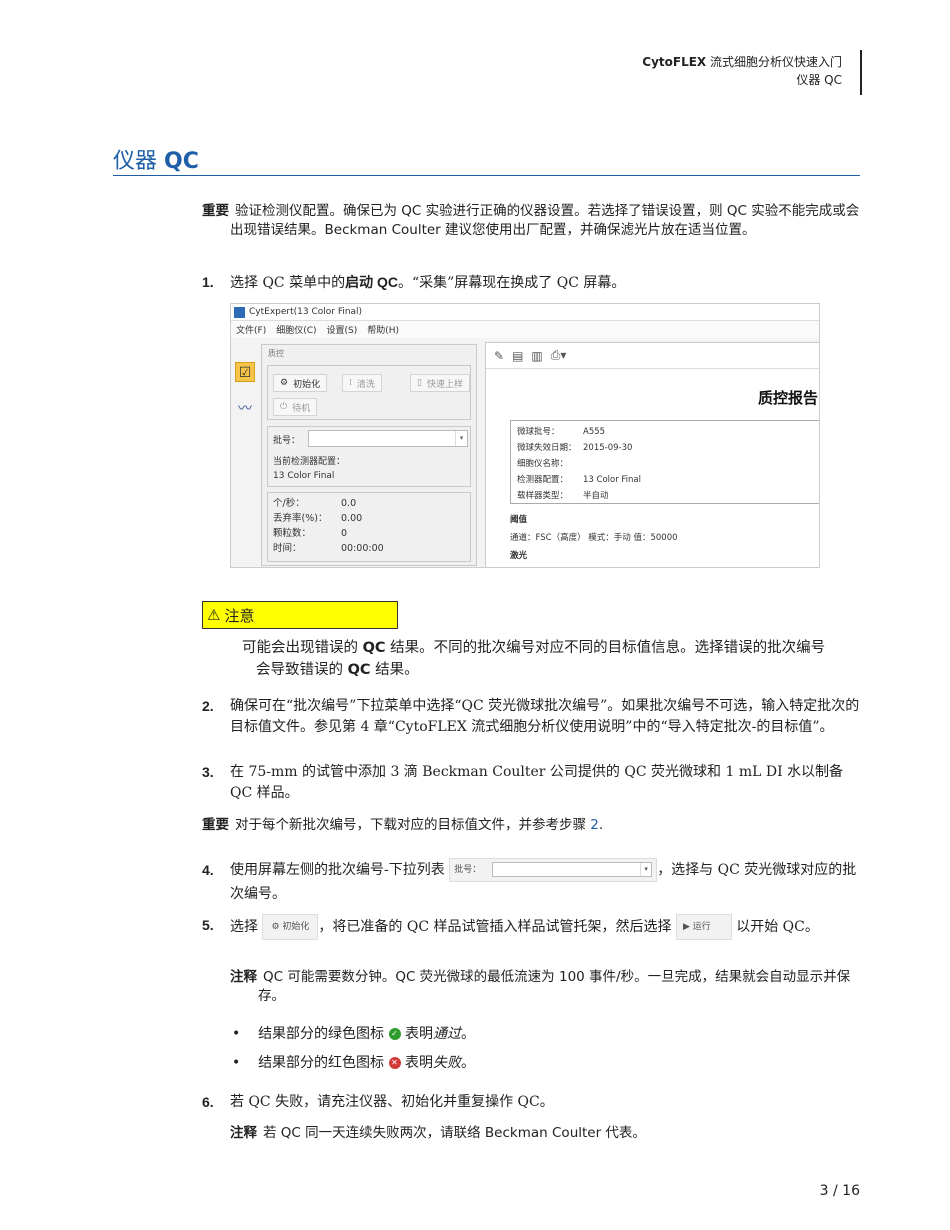  I want to click on stat-value: 0, so click(344, 533).